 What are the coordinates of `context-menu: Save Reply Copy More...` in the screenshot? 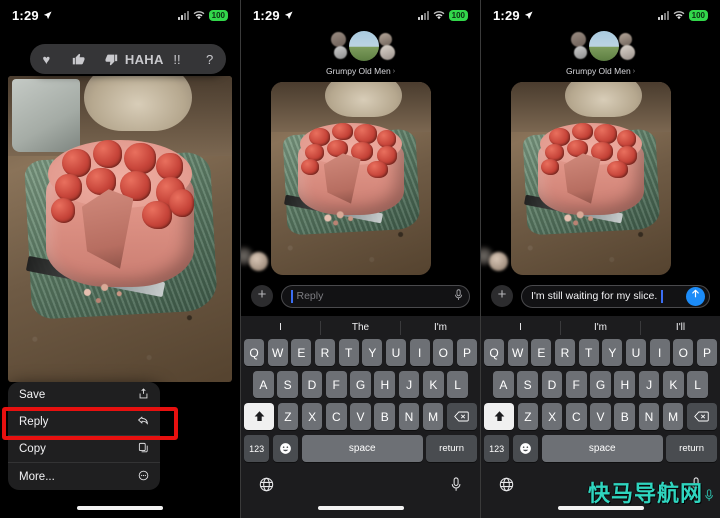 It's located at (84, 436).